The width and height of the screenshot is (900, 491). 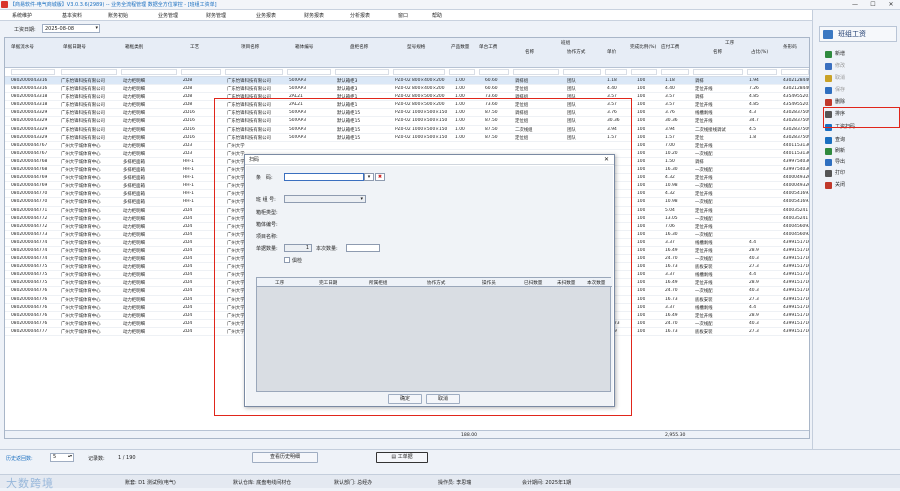 What do you see at coordinates (671, 153) in the screenshot?
I see `table-cell: 10.20` at bounding box center [671, 153].